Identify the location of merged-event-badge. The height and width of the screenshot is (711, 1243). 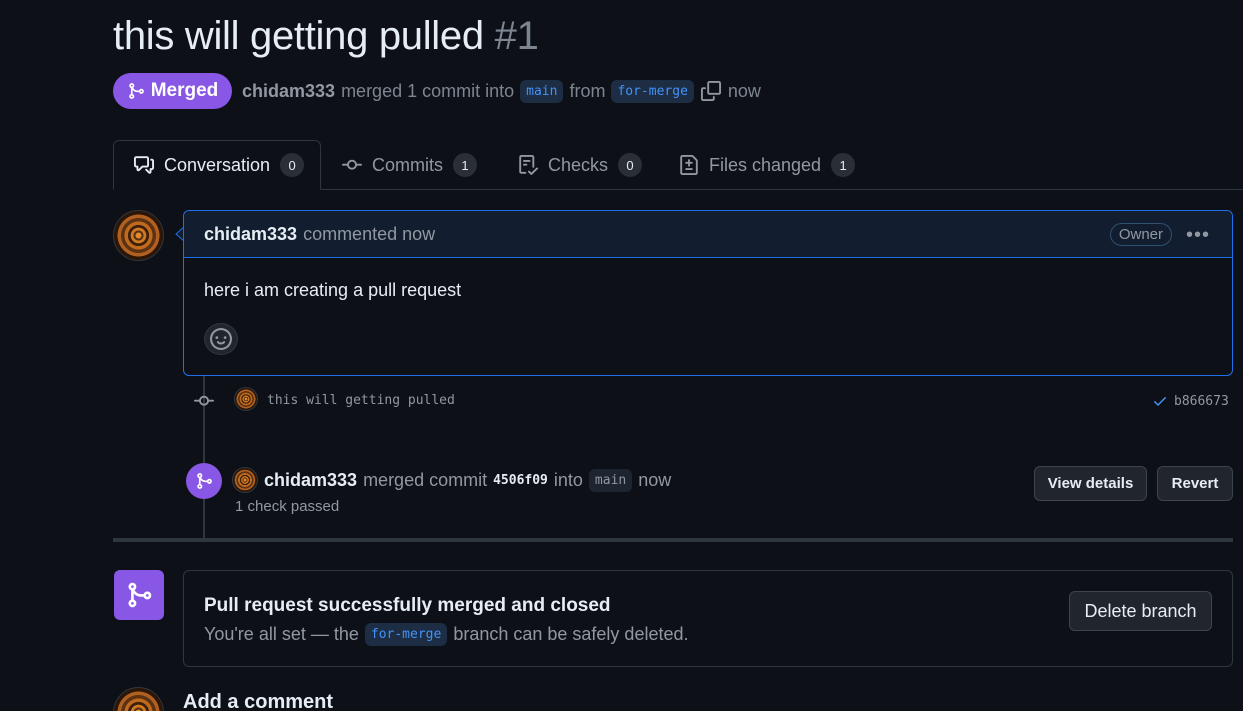
(204, 481).